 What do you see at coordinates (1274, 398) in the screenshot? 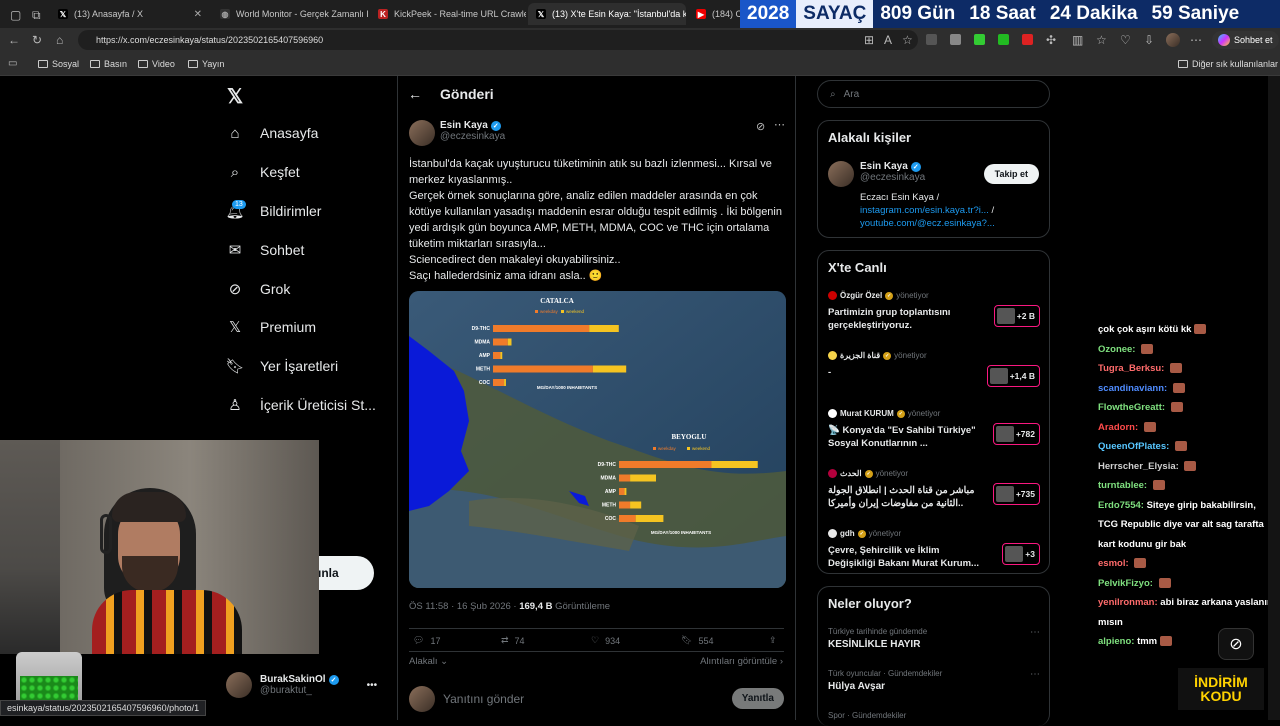
I see `scrollbar` at bounding box center [1274, 398].